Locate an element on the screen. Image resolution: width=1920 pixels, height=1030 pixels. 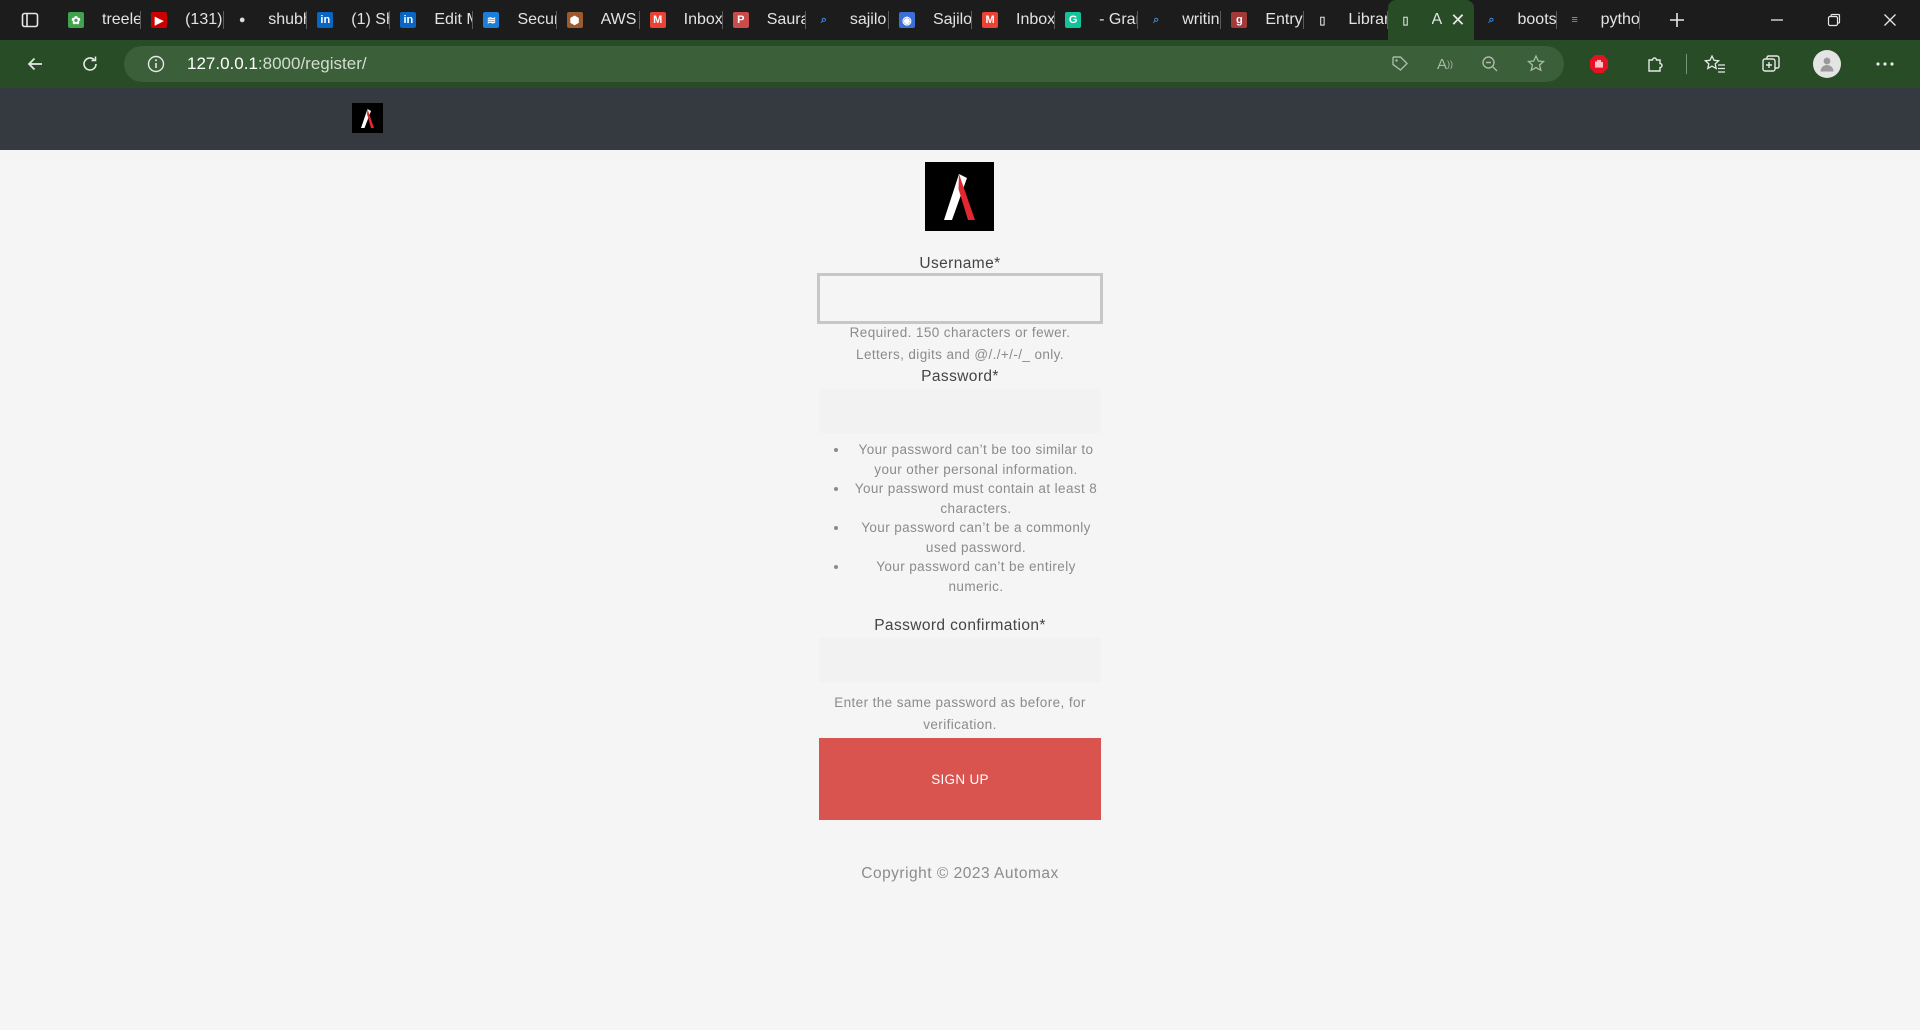
browser-tab: ◉ Sajilo is located at coordinates (931, 20).